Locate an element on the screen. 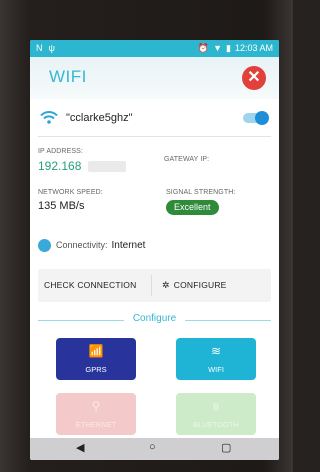 Image resolution: width=320 pixels, height=472 pixels. signal-strength-badge: Excellent is located at coordinates (192, 207).